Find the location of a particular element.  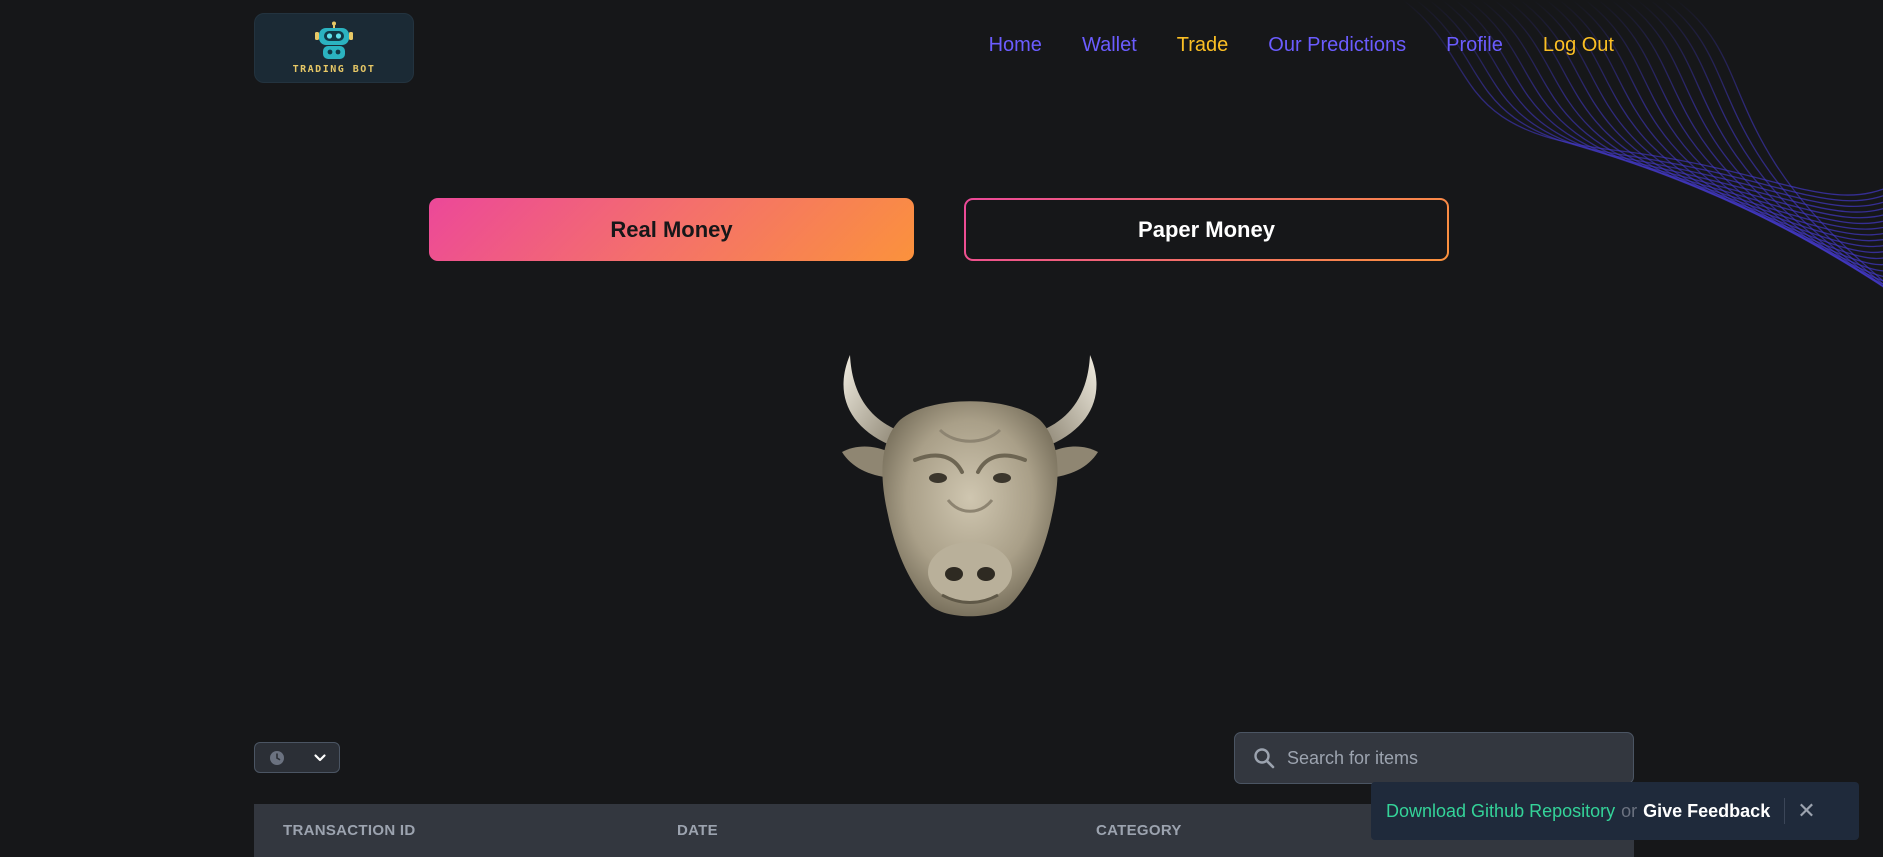

give-feedback-link: Give Feedback is located at coordinates (1706, 811).